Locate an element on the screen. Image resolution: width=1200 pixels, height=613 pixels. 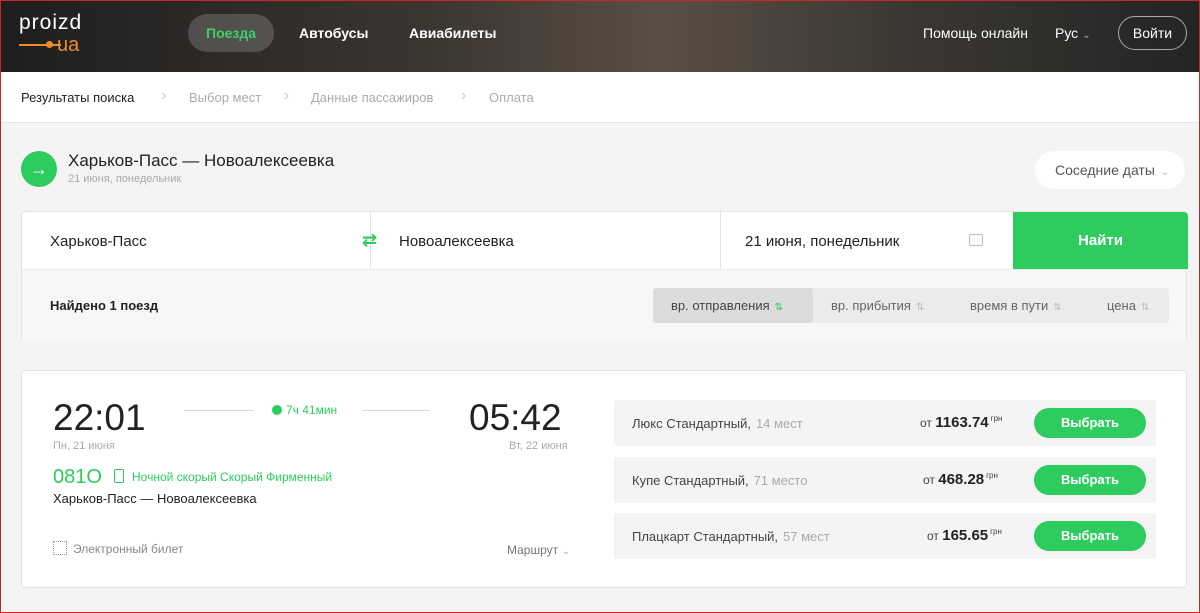
clock-icon is located at coordinates (277, 410).